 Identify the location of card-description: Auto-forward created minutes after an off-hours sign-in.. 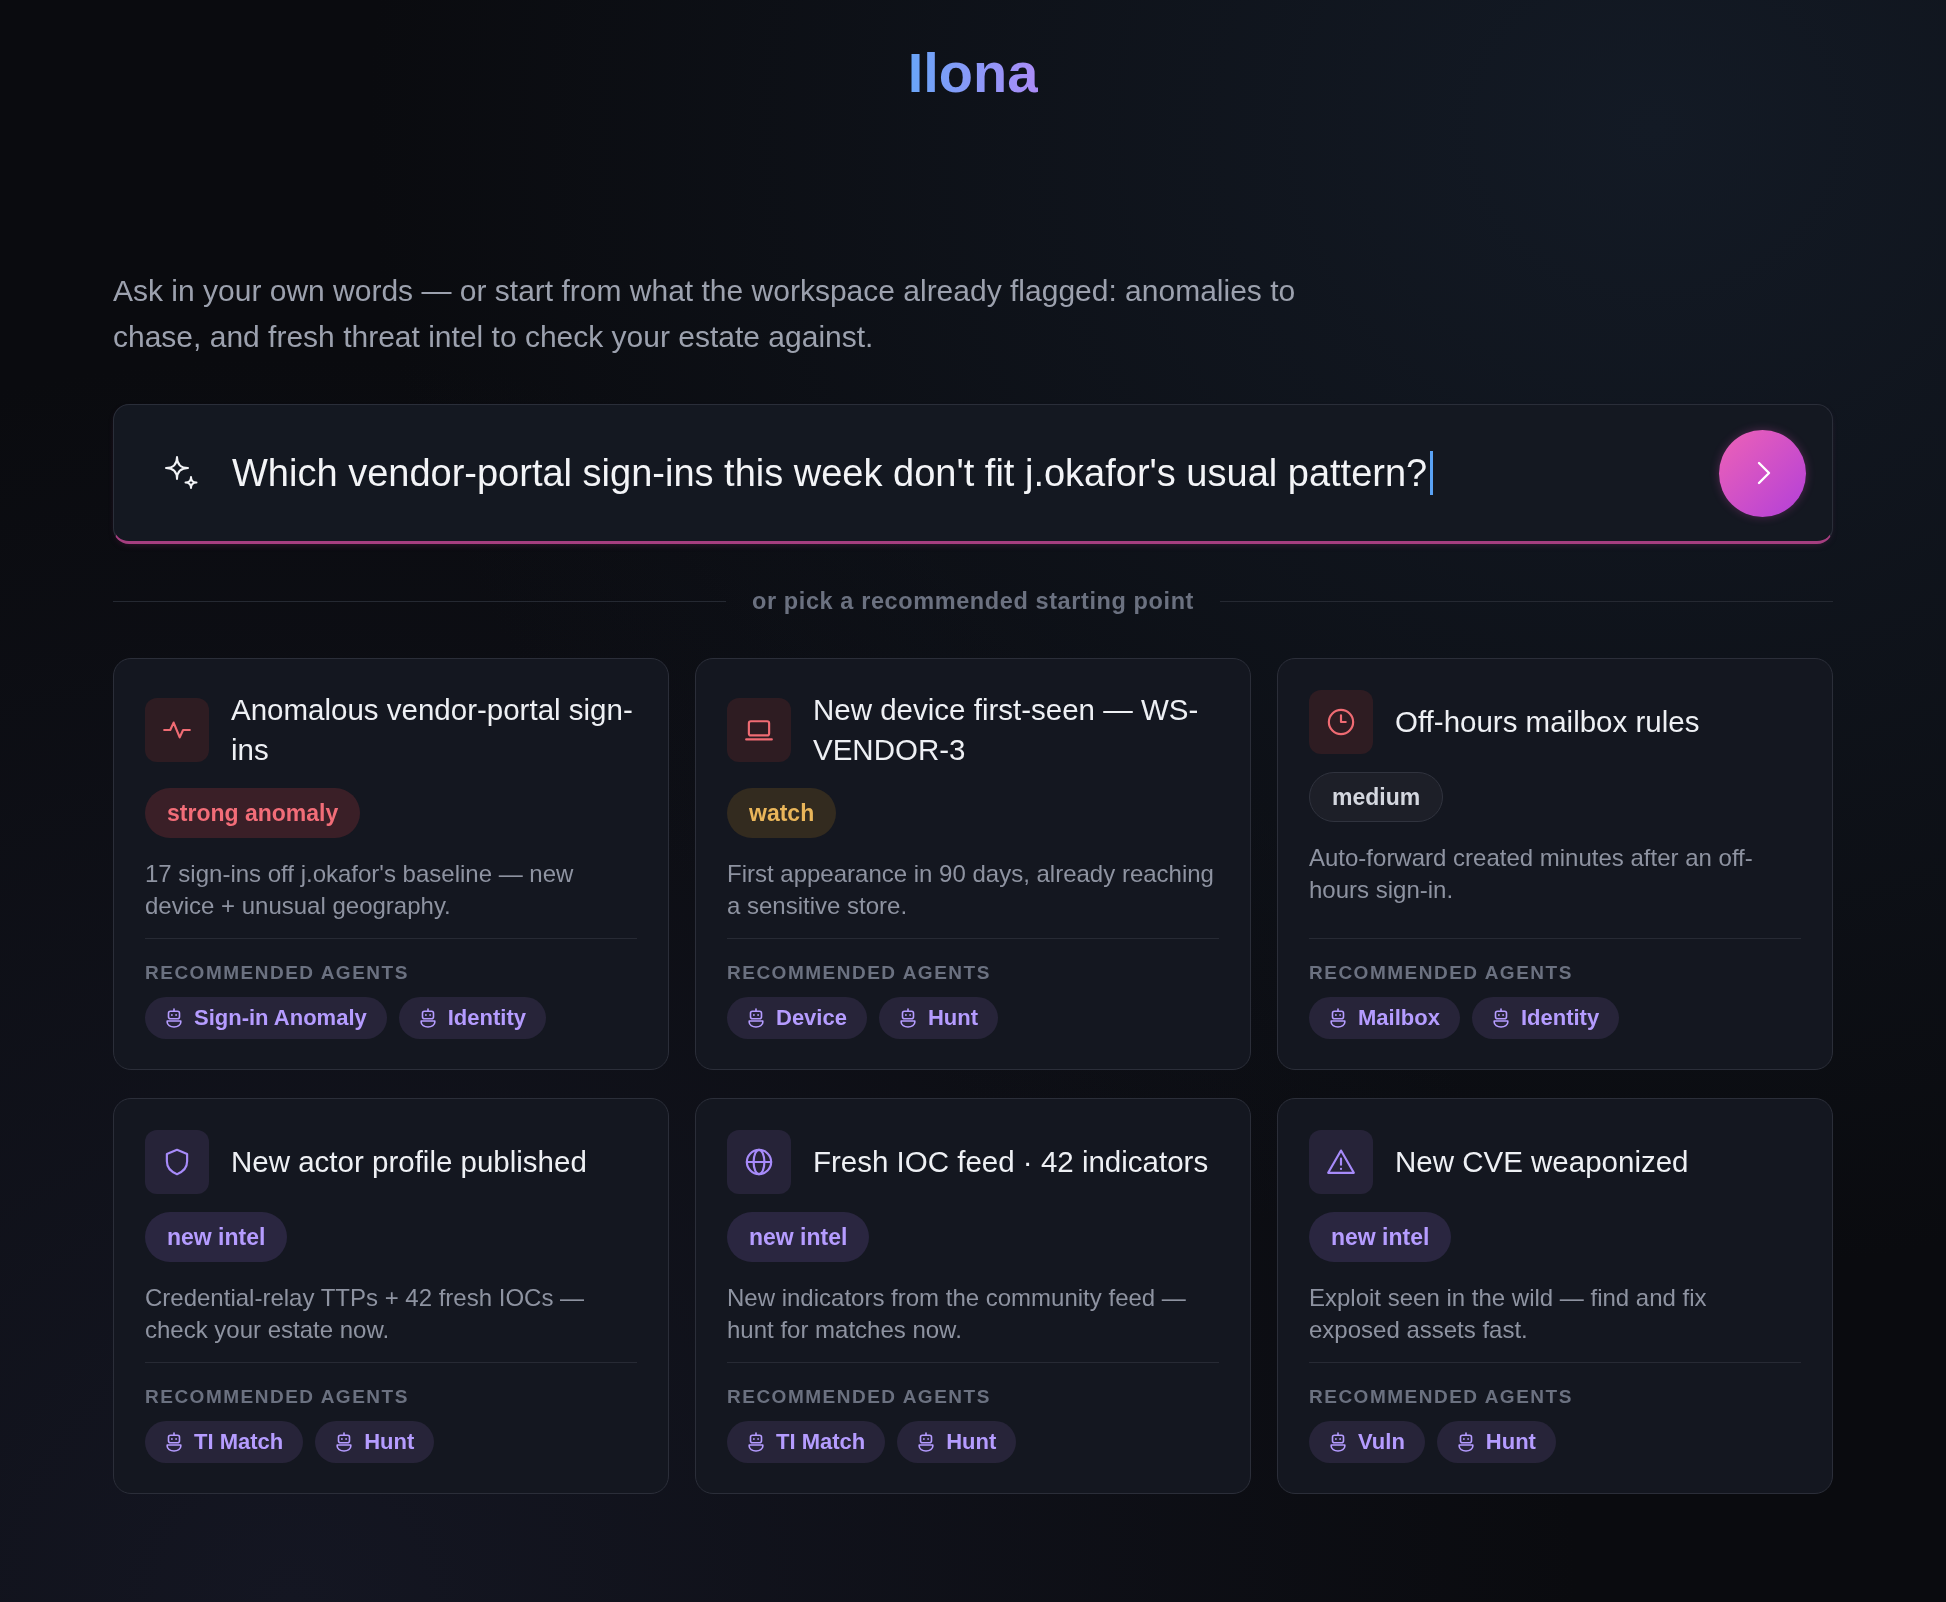
(1531, 874).